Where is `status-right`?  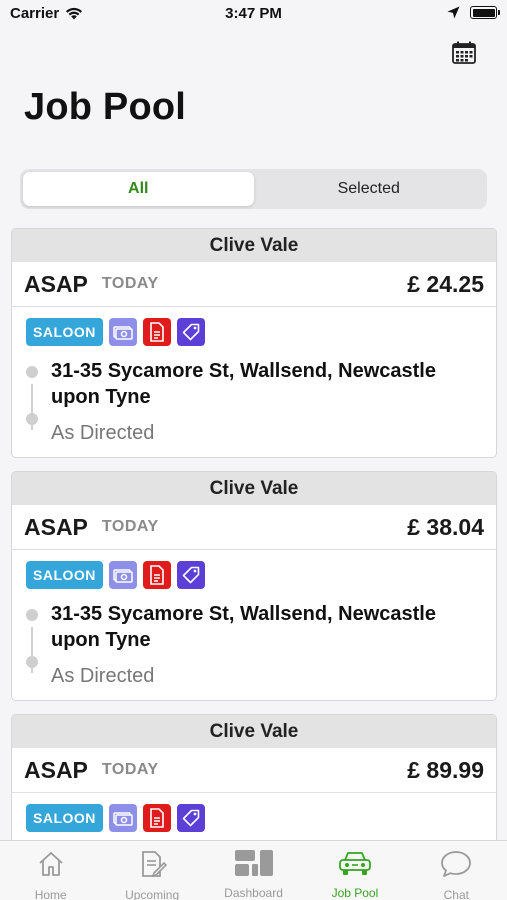
status-right is located at coordinates (473, 12).